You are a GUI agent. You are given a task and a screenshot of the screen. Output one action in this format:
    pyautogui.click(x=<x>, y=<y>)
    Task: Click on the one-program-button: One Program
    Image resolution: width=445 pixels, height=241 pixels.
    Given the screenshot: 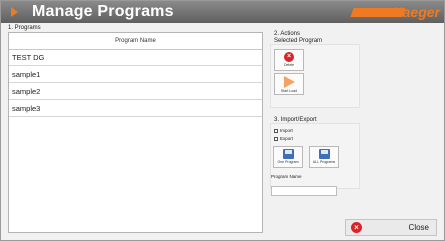 What is the action you would take?
    pyautogui.click(x=288, y=157)
    